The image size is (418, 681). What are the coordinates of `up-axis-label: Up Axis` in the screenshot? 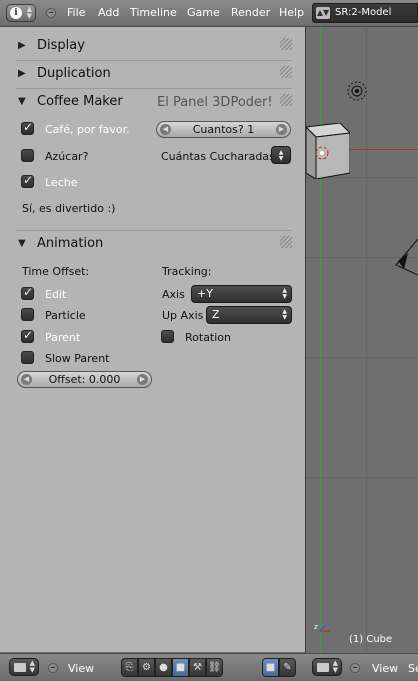 It's located at (183, 315).